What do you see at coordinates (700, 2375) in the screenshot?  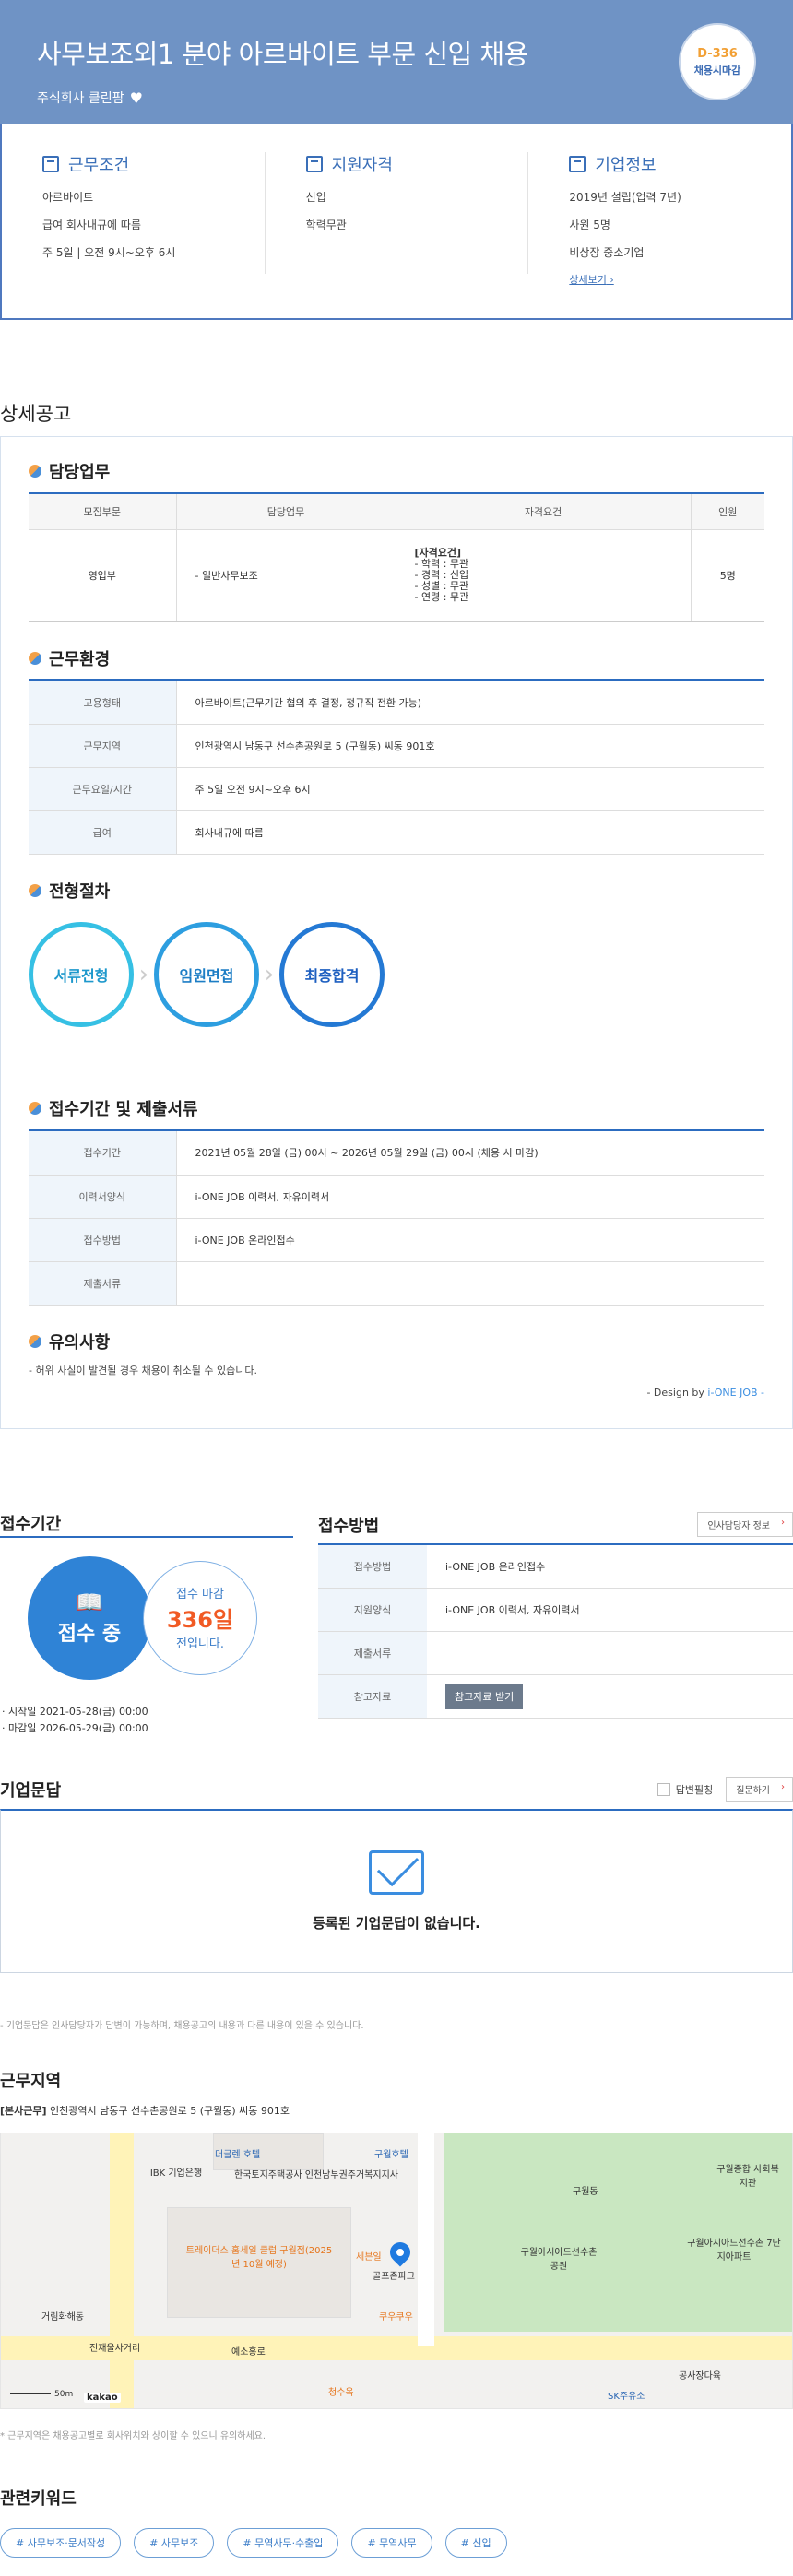 I see `map-label: 공사장다육` at bounding box center [700, 2375].